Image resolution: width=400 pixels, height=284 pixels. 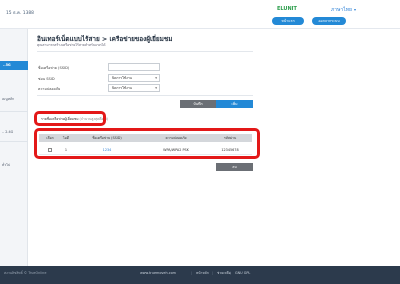 I want to click on add-button: เพิ่ม, so click(x=234, y=104).